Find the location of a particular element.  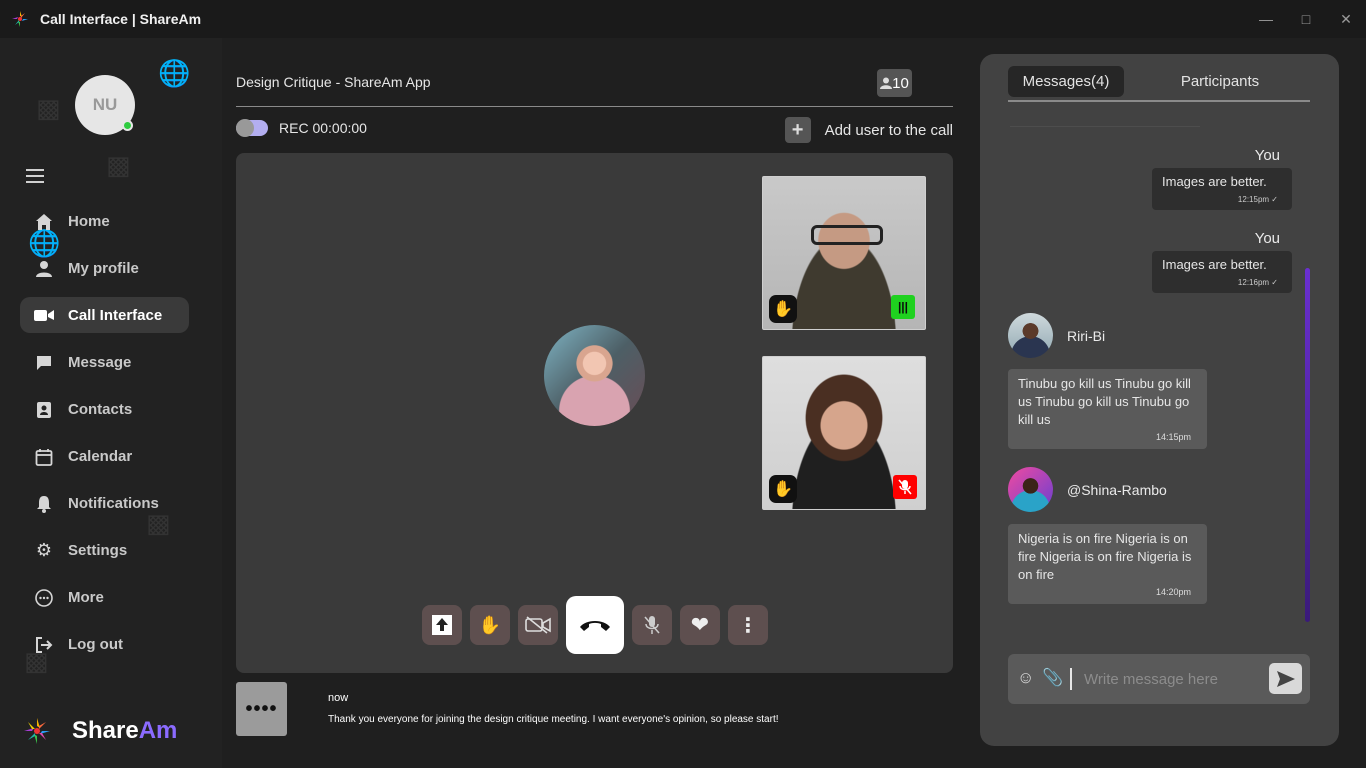

message-time: 14:20pm is located at coordinates (1173, 592).